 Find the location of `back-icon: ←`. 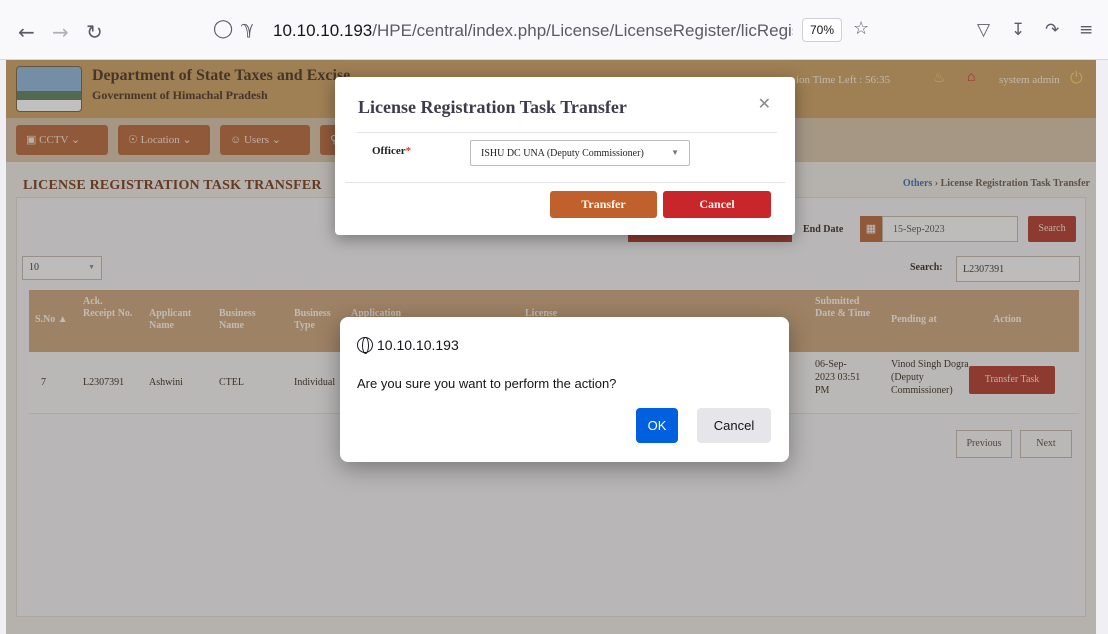

back-icon: ← is located at coordinates (26, 32).